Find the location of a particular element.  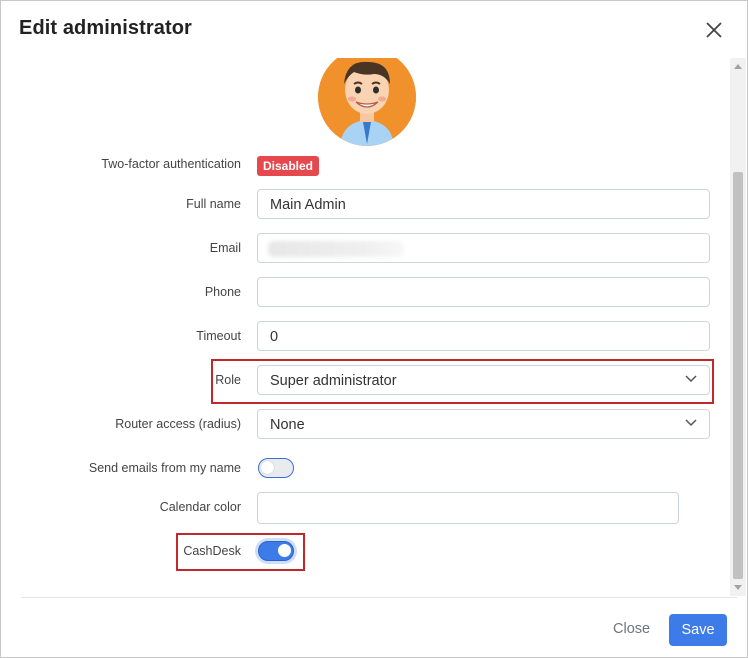

chevron-down-icon is located at coordinates (691, 423).